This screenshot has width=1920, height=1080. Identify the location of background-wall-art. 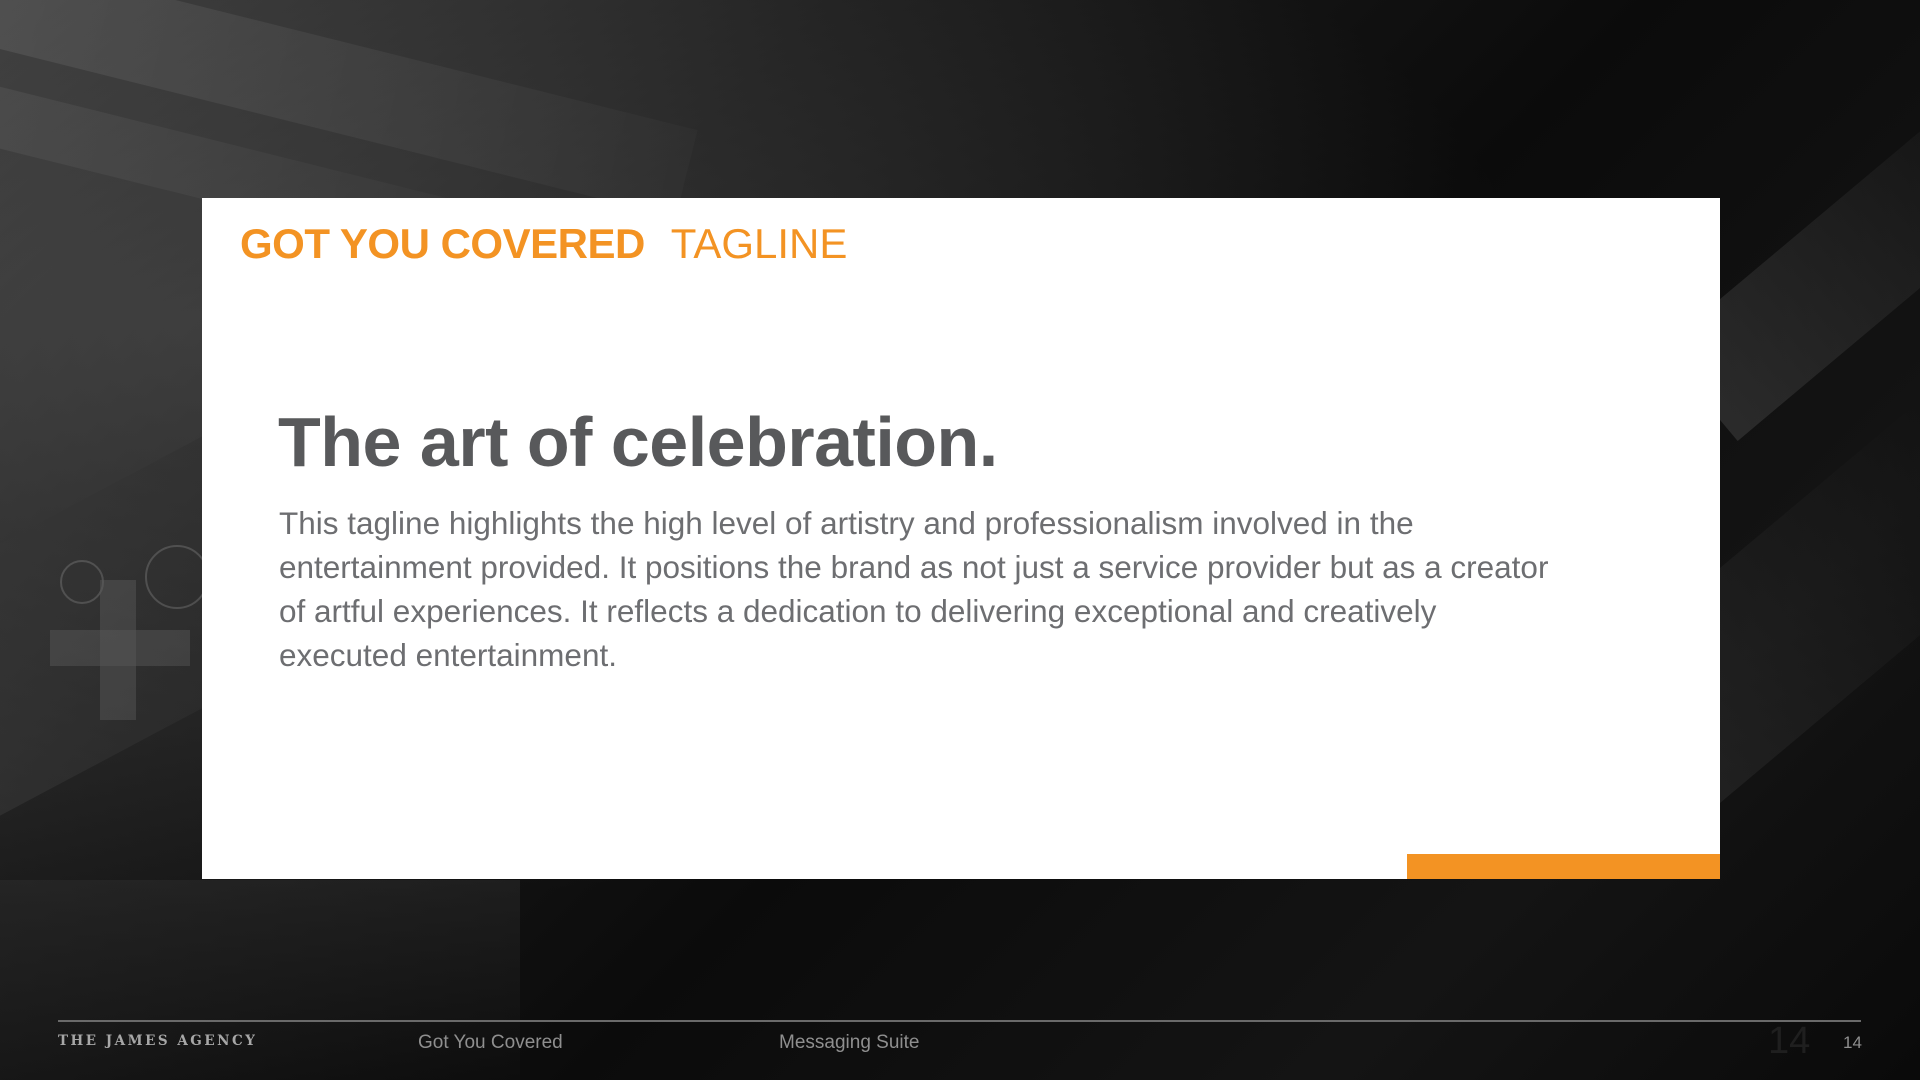
(129, 640).